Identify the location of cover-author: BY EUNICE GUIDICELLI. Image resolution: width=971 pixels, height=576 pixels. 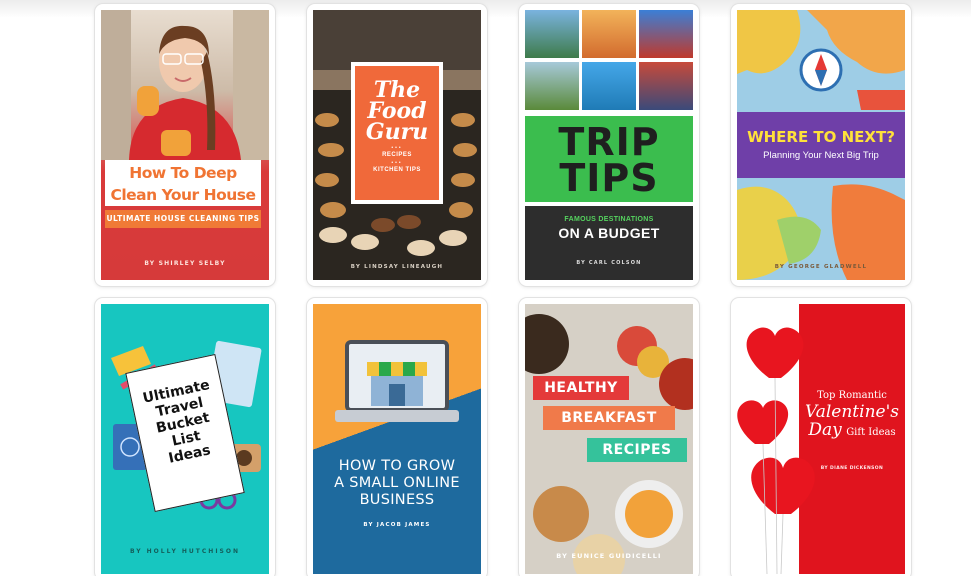
(609, 556).